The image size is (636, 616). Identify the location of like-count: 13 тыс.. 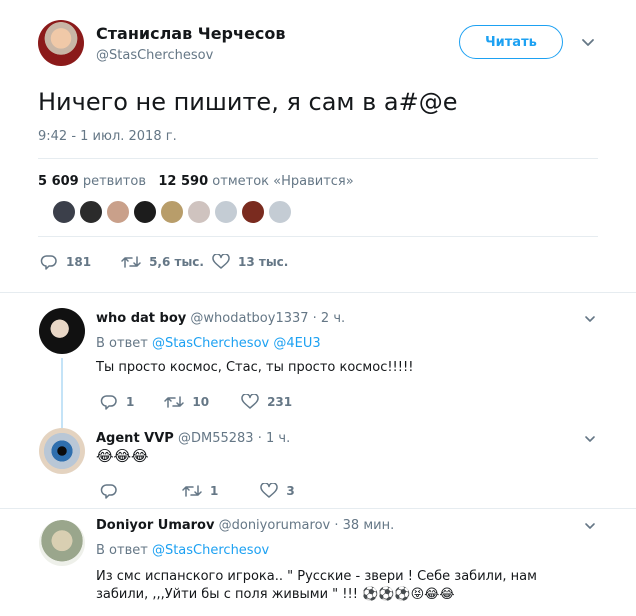
(263, 262).